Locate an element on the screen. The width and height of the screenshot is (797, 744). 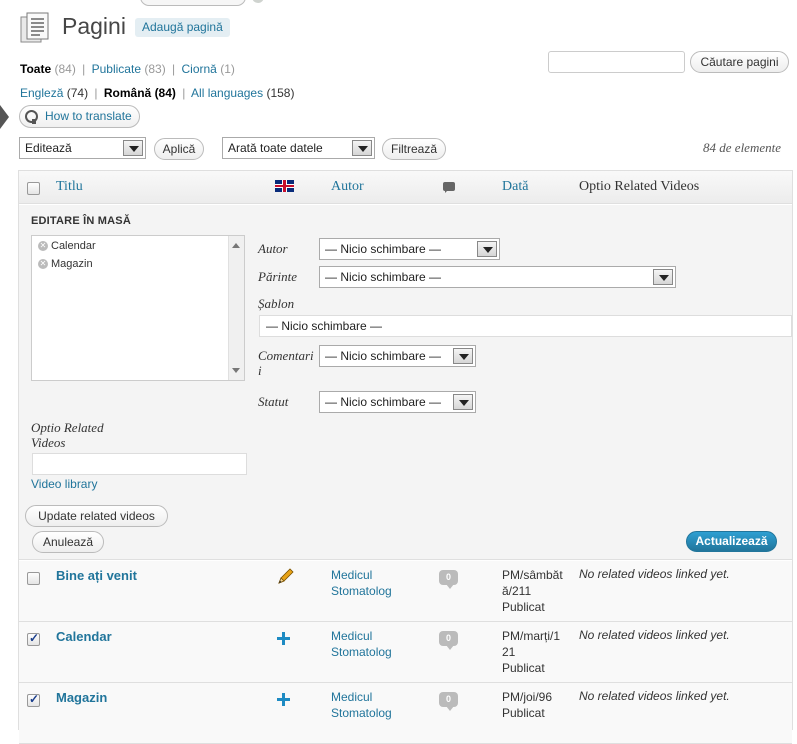
row-title: Magazin is located at coordinates (81, 697).